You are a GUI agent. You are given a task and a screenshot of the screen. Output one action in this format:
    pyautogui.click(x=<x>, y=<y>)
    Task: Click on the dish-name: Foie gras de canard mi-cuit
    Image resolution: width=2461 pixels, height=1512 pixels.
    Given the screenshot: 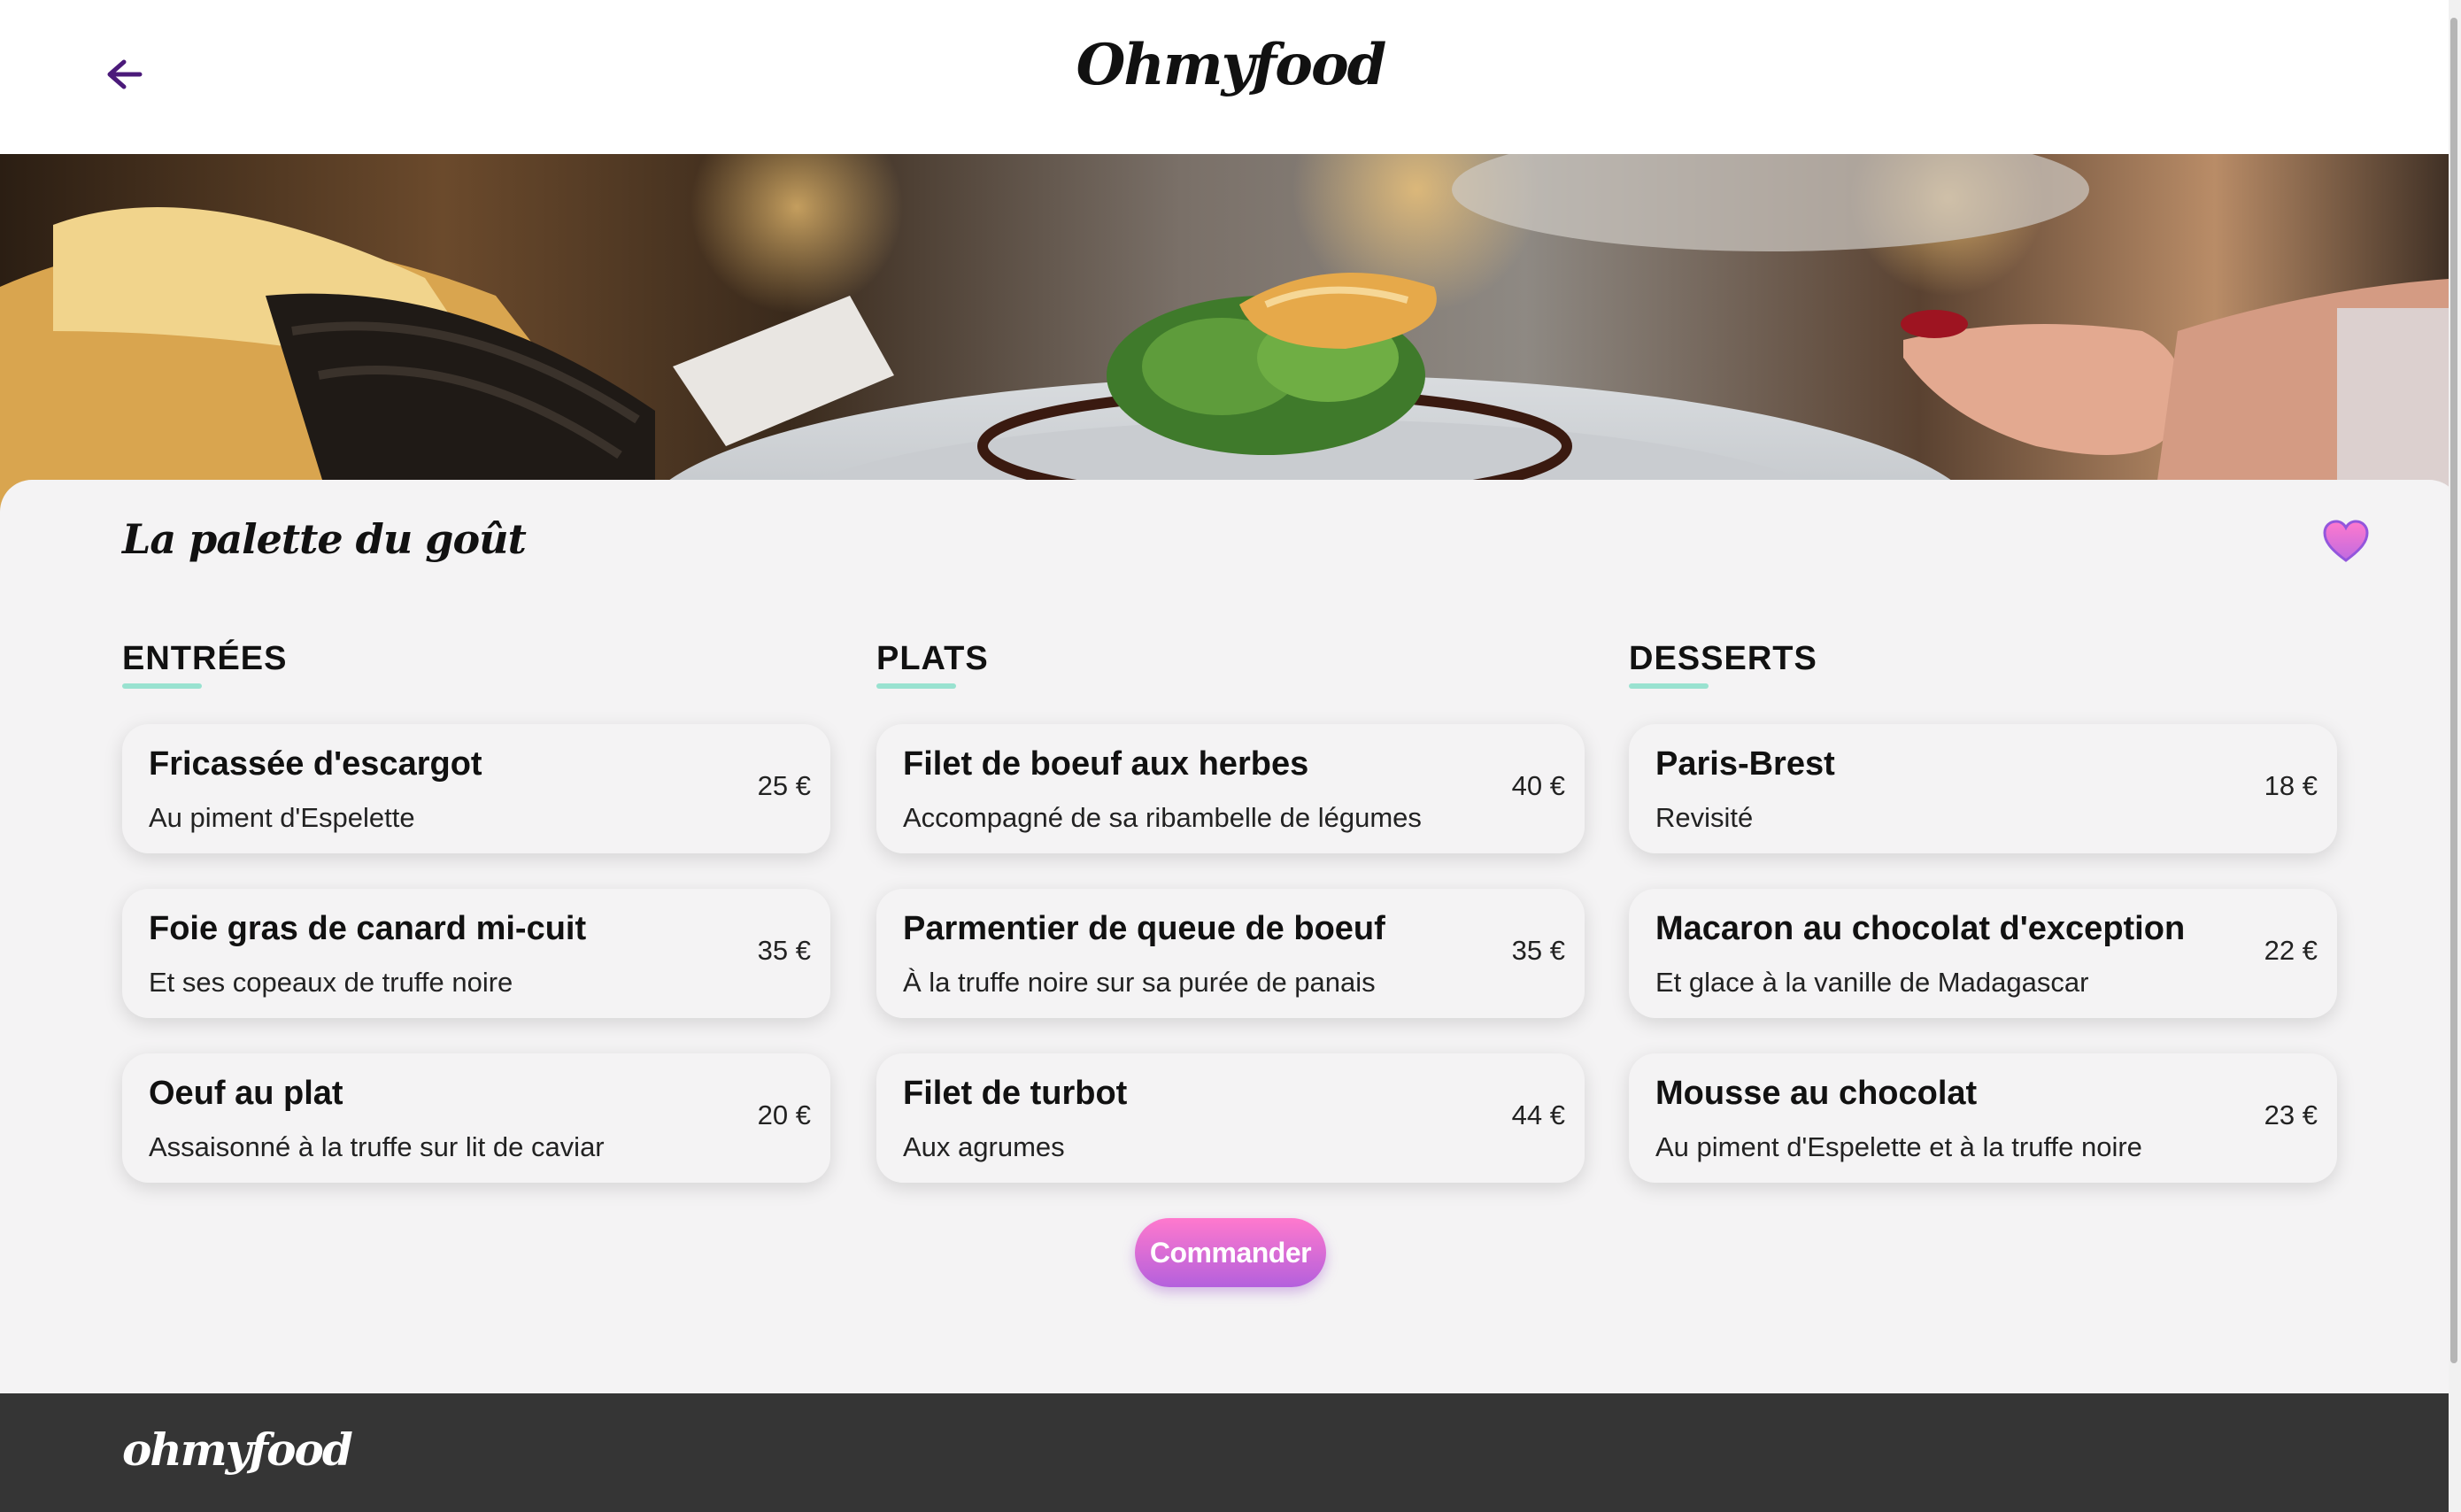 What is the action you would take?
    pyautogui.click(x=368, y=928)
    